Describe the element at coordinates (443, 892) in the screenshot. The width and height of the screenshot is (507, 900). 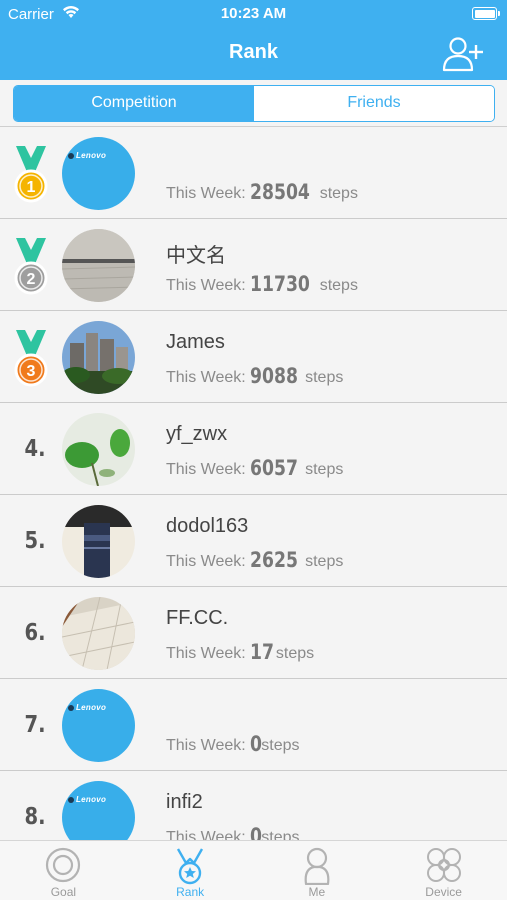
I see `tab-device-label: Device` at that location.